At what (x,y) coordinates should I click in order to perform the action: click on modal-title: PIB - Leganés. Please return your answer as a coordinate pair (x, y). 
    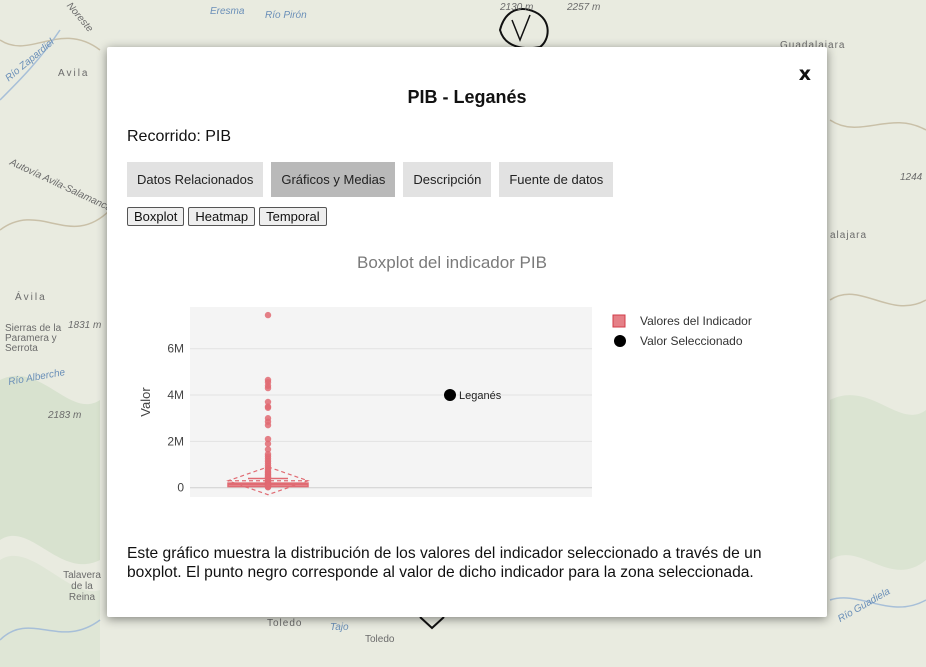
    Looking at the image, I should click on (467, 97).